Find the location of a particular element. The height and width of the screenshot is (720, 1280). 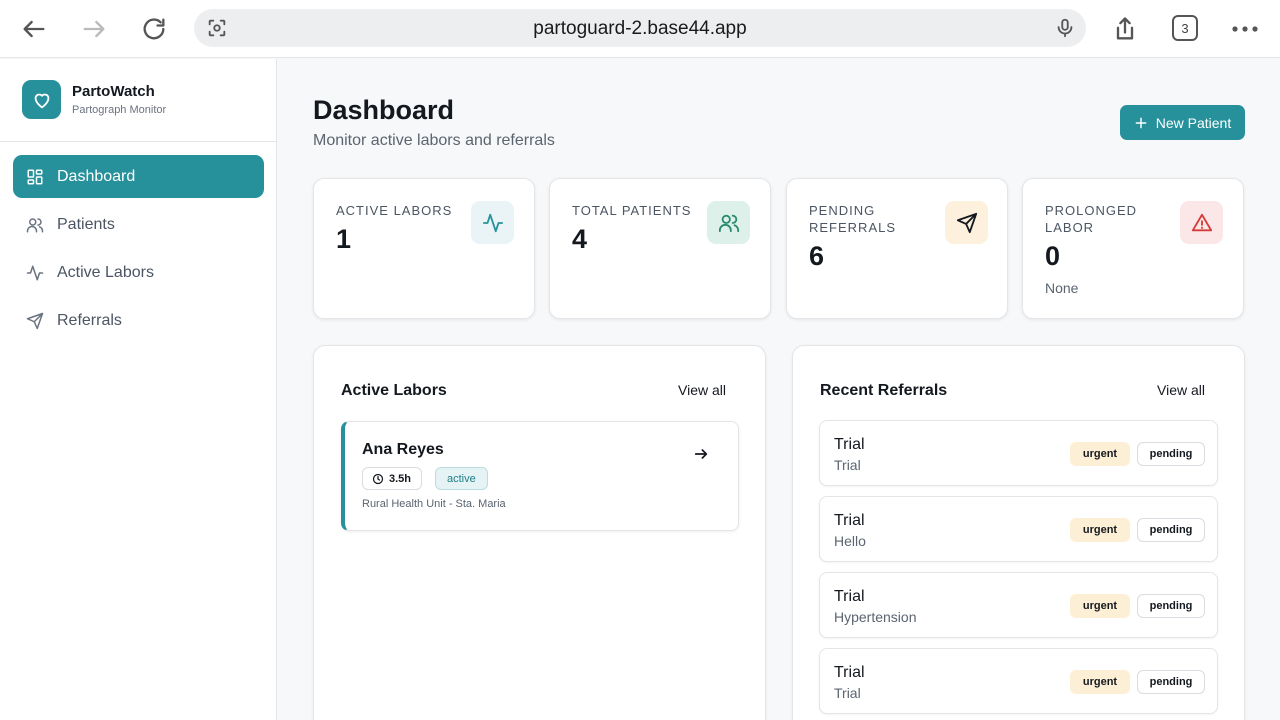

more-options-button is located at coordinates (1245, 29).